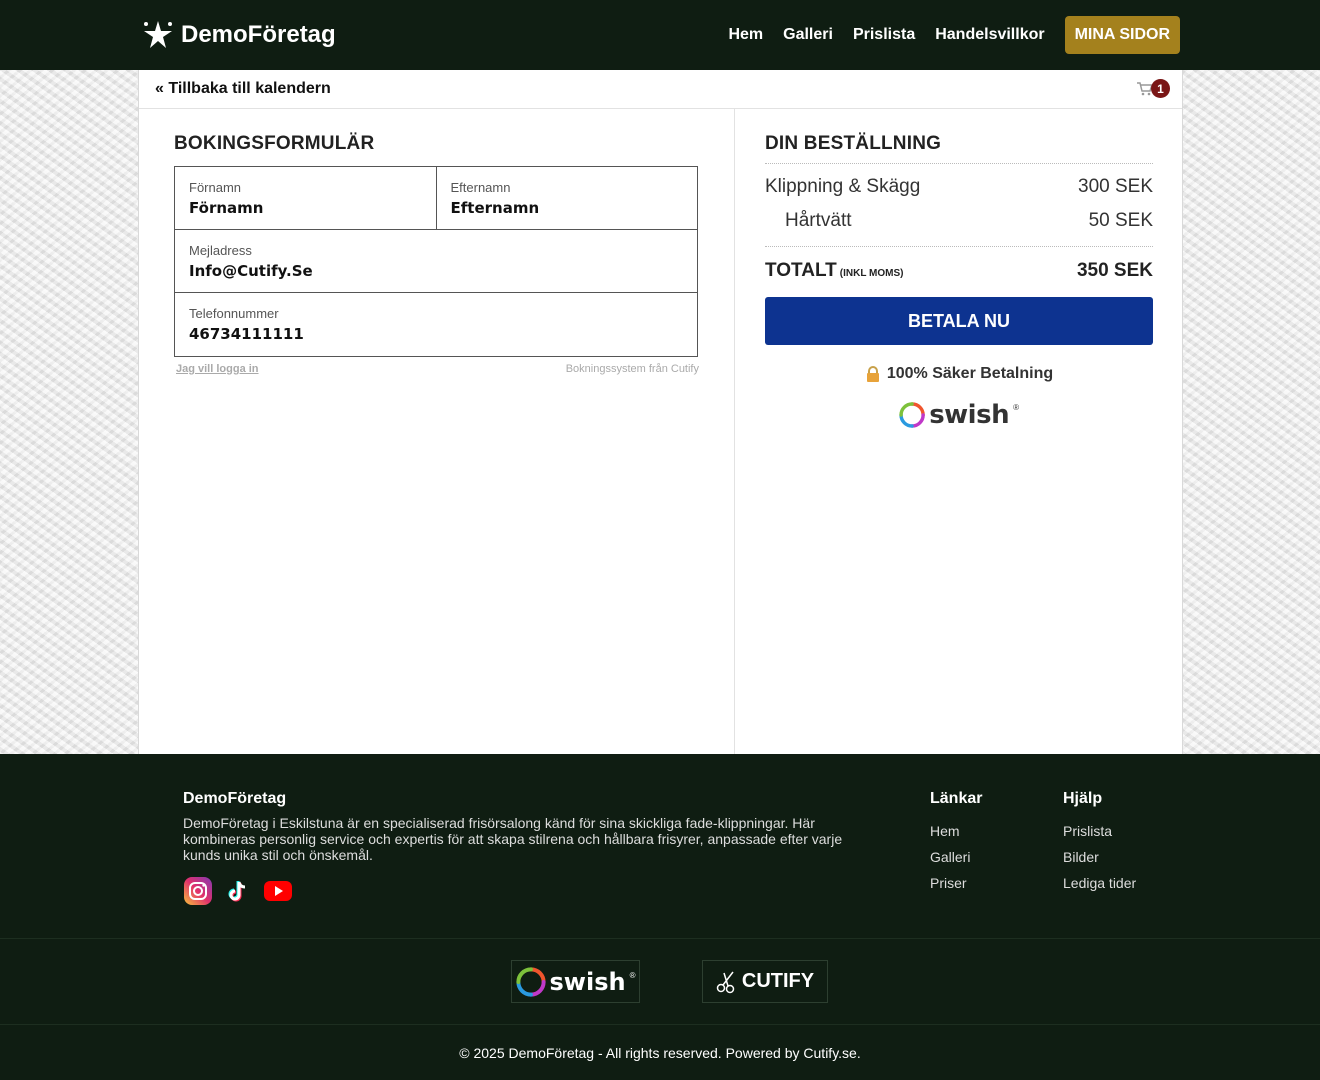 This screenshot has height=1080, width=1320. Describe the element at coordinates (959, 228) in the screenshot. I see `order-item: Hårtvätt 50 SEK` at that location.